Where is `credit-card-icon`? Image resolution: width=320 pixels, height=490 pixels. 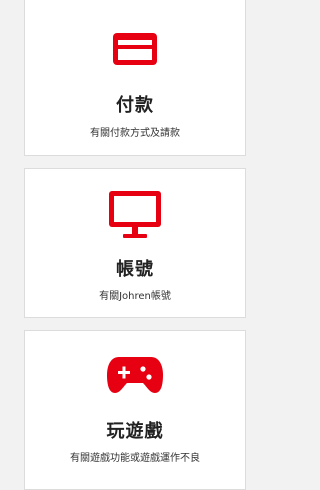 credit-card-icon is located at coordinates (135, 49).